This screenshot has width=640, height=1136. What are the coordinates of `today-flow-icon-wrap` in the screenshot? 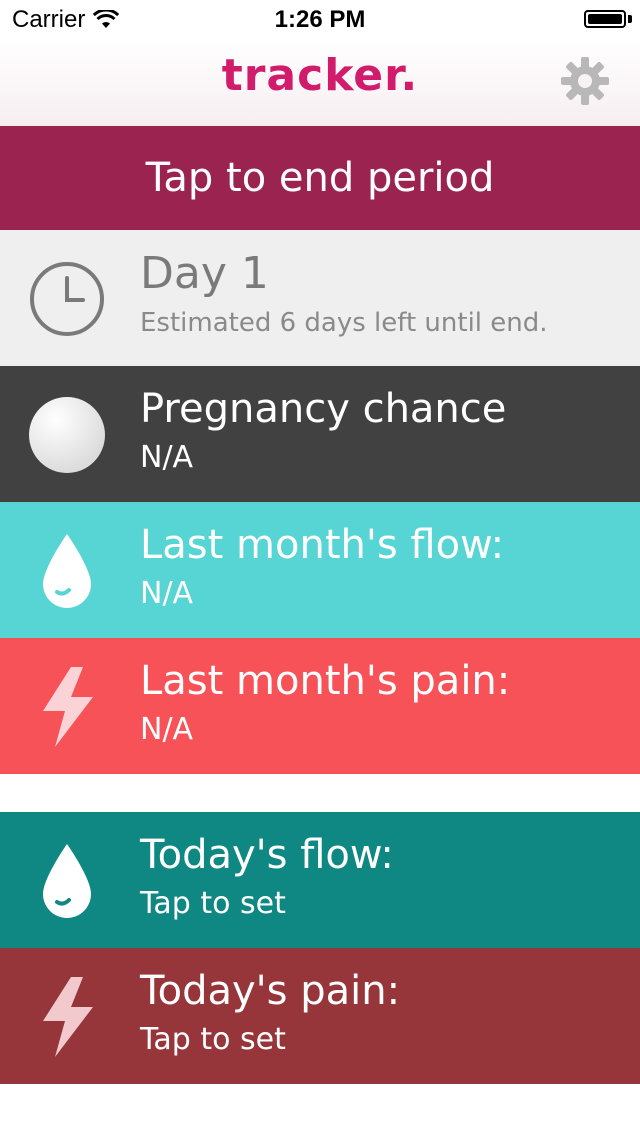 It's located at (67, 881).